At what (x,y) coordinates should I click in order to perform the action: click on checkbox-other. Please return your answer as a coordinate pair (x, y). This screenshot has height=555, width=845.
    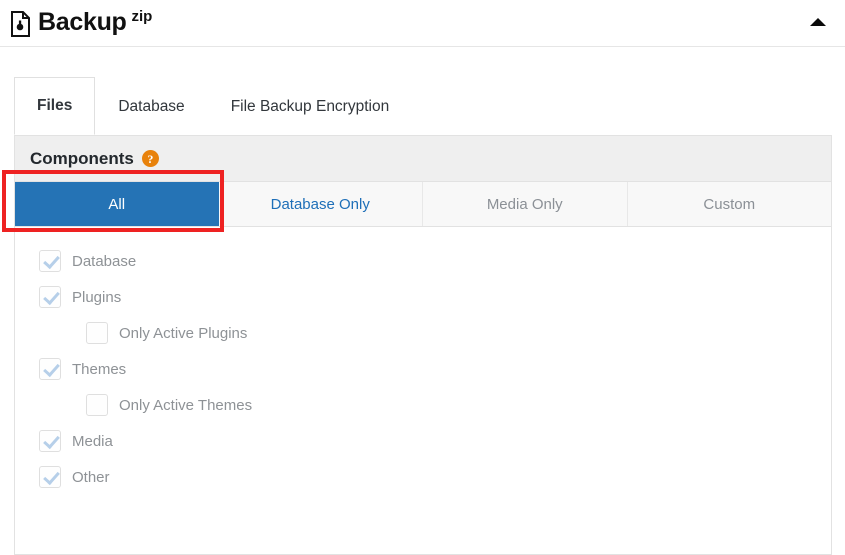
    Looking at the image, I should click on (50, 477).